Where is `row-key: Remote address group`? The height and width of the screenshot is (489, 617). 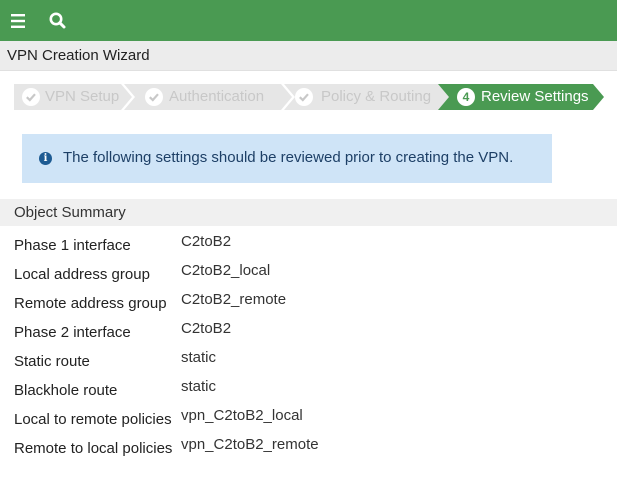 row-key: Remote address group is located at coordinates (90, 303).